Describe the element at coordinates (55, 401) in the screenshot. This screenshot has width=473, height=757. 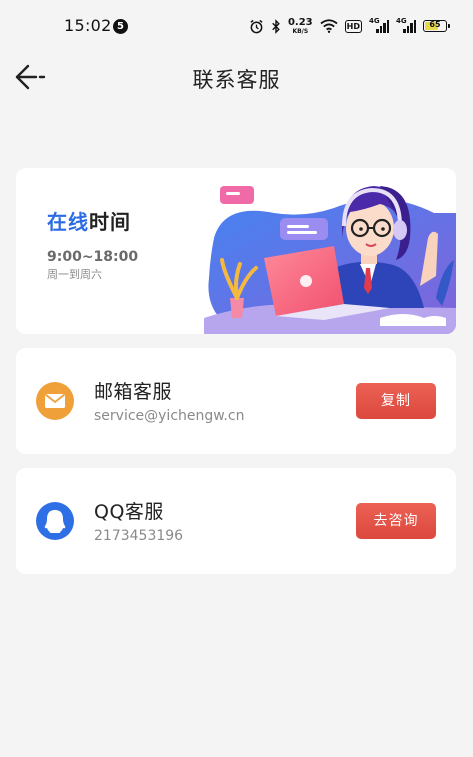
I see `mail-icon` at that location.